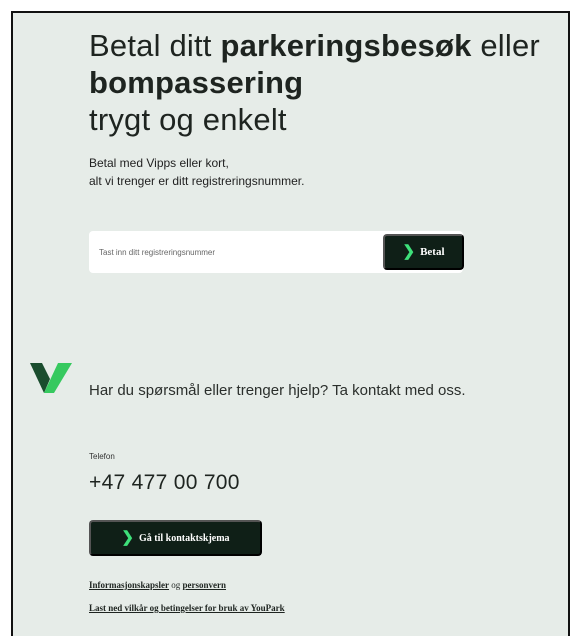 Image resolution: width=582 pixels, height=636 pixels. I want to click on privacy-row: Informasjonskapsler og personvern, so click(187, 585).